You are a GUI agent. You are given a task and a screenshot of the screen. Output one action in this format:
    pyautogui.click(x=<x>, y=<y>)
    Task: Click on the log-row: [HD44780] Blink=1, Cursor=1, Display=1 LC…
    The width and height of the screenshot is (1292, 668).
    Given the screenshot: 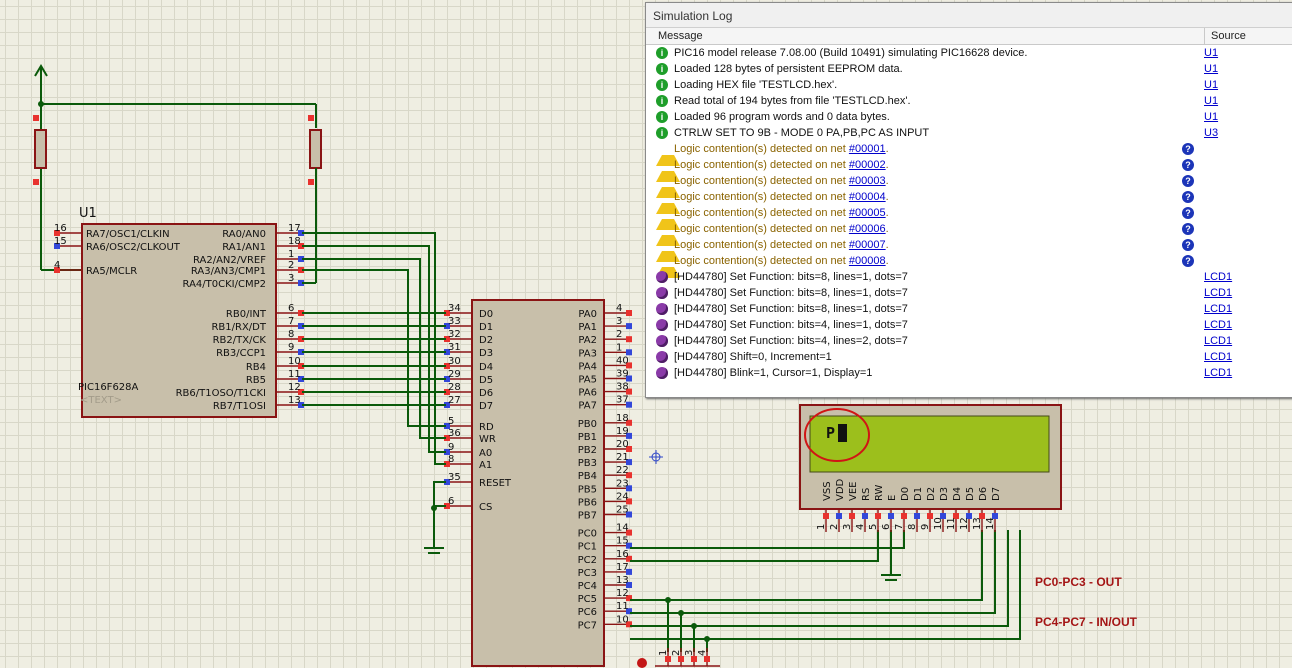 What is the action you would take?
    pyautogui.click(x=969, y=373)
    